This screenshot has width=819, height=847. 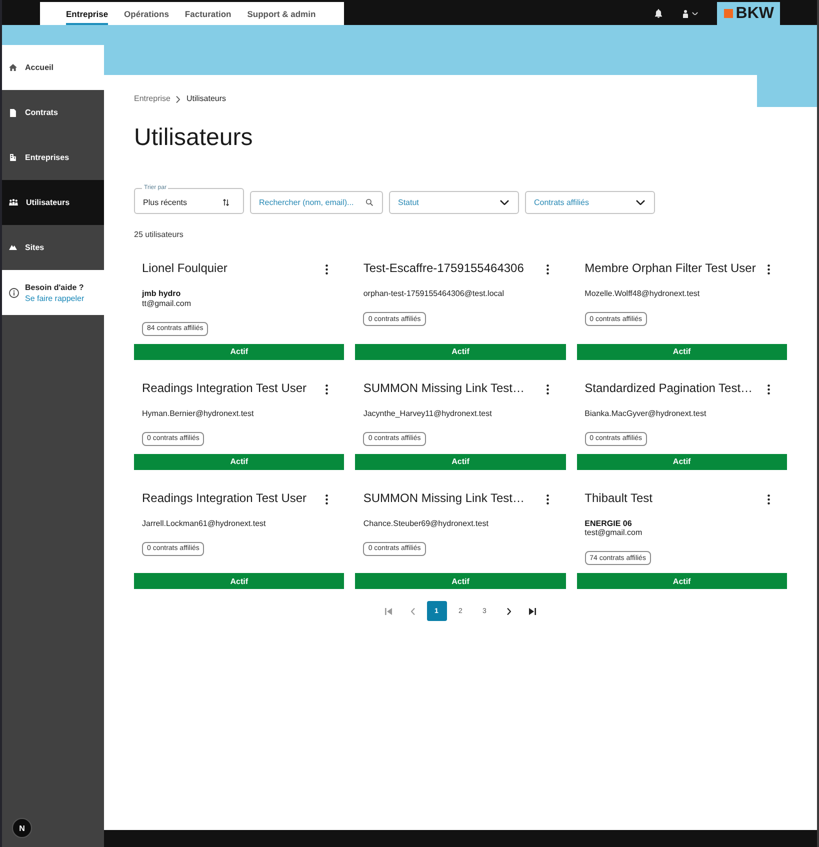 I want to click on company-name: jmb hydro, so click(x=161, y=293).